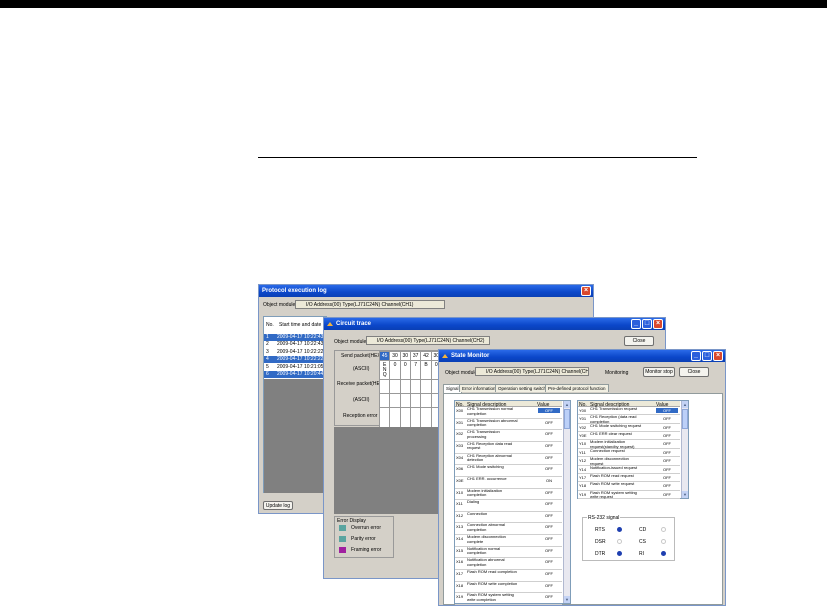  I want to click on signal-number: X16, so click(460, 562).